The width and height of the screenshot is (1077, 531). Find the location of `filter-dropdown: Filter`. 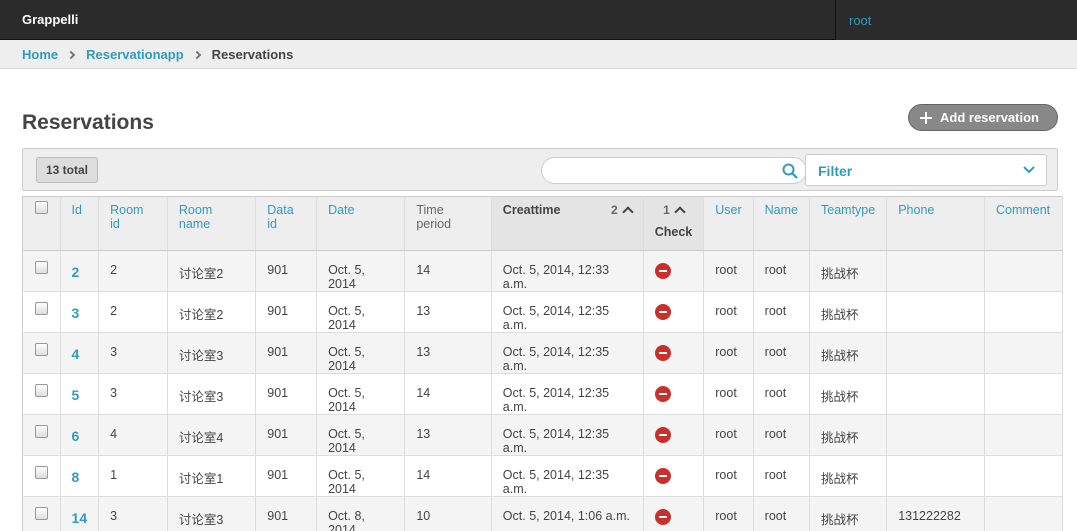

filter-dropdown: Filter is located at coordinates (926, 170).